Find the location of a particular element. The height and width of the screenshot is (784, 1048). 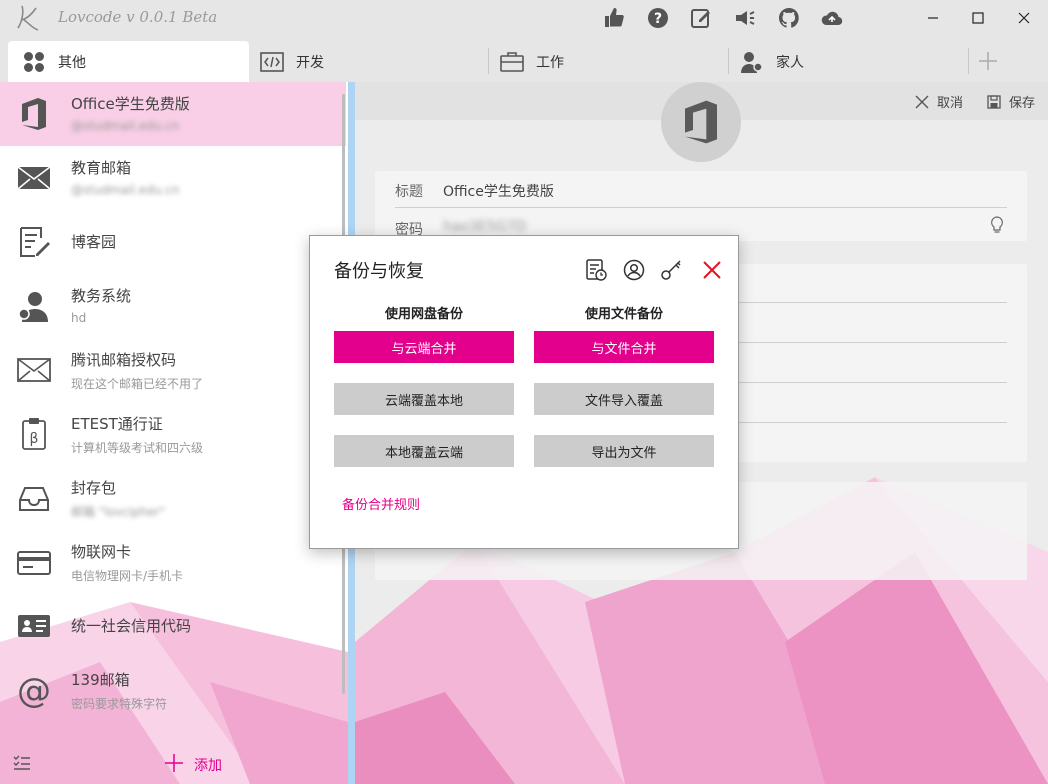

id-card-icon is located at coordinates (34, 626).